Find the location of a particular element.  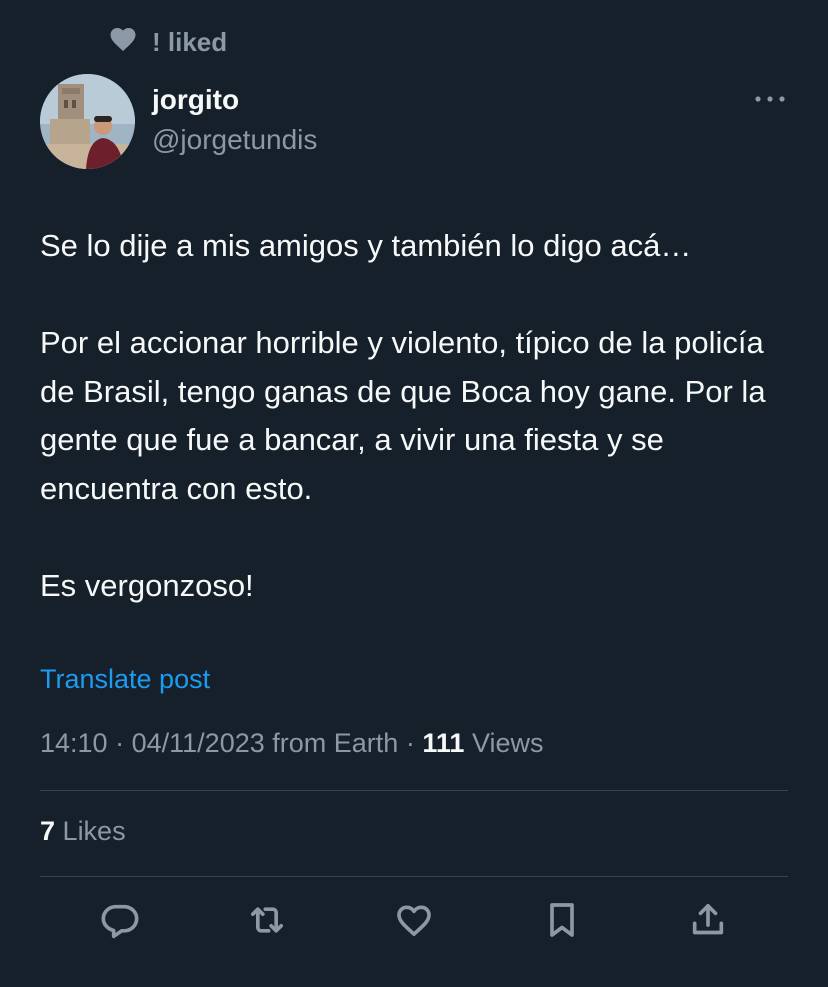

bookmark-icon is located at coordinates (562, 922).